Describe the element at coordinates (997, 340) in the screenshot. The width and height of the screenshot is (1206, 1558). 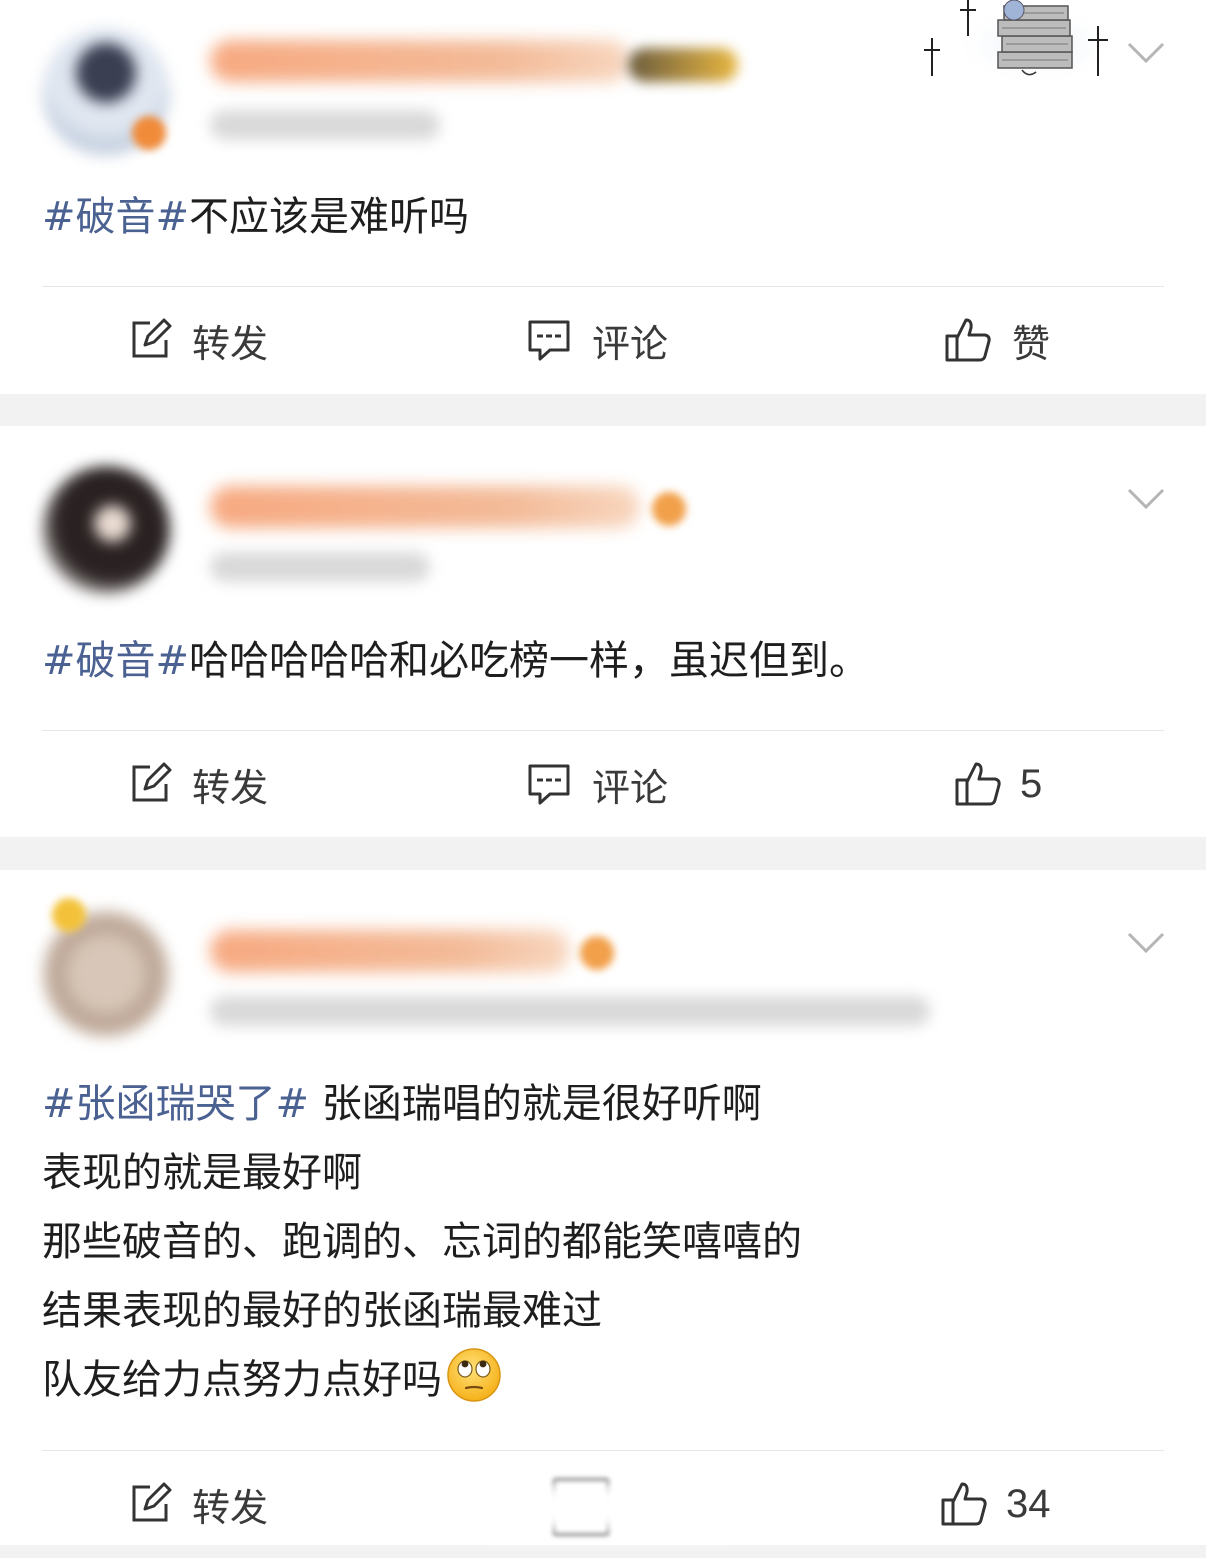
I see `like-button: 赞` at that location.